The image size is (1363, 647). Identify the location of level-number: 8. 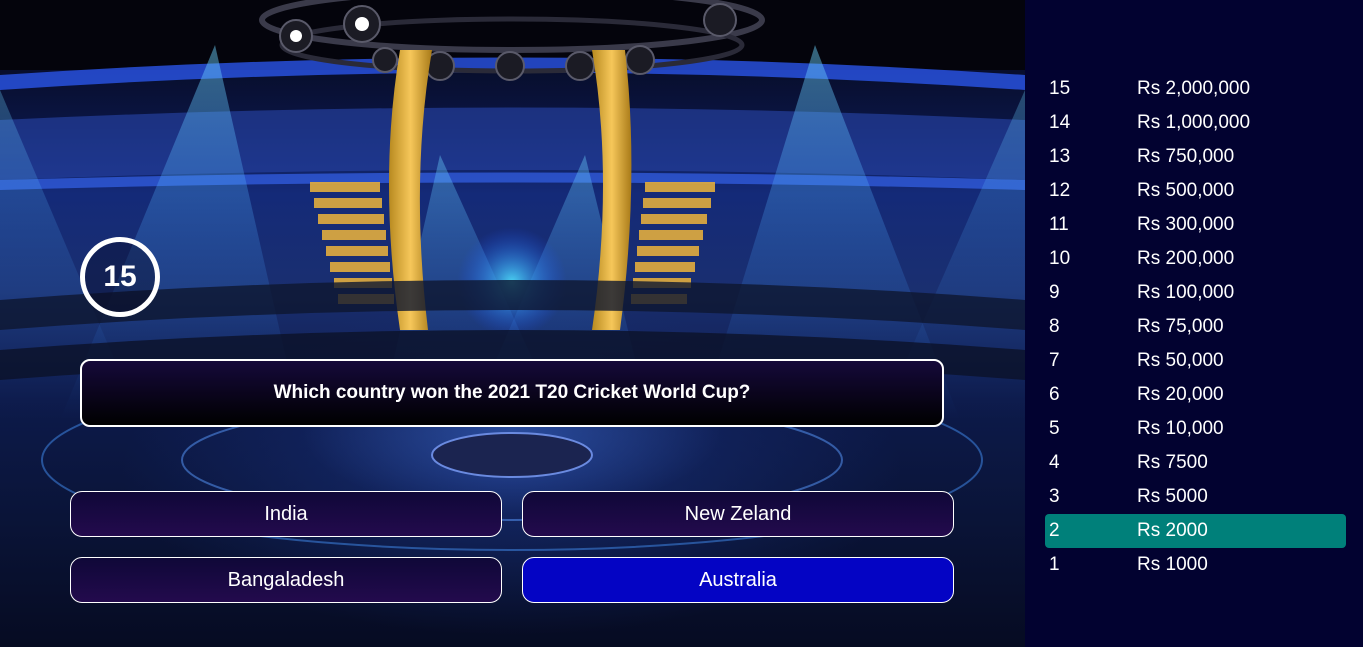
(1054, 326).